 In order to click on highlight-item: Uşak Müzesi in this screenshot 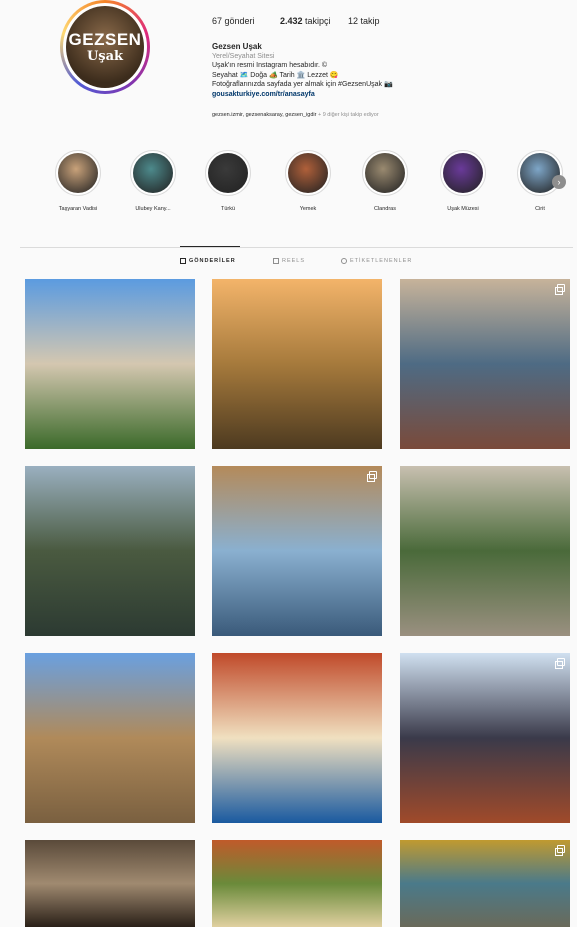, I will do `click(463, 181)`.